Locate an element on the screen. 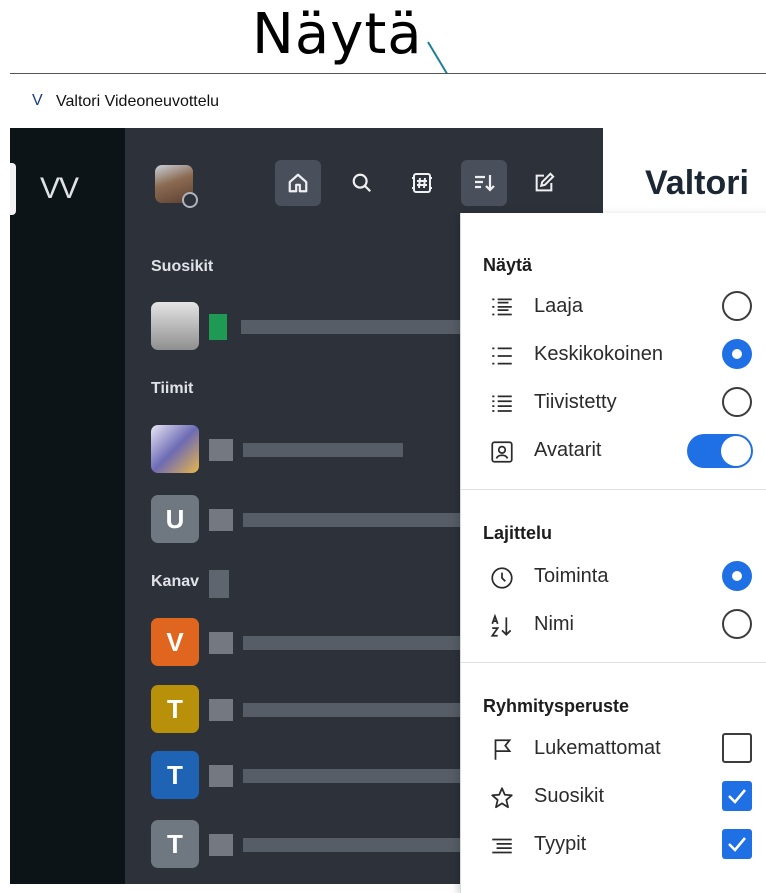  radio-wide is located at coordinates (737, 306).